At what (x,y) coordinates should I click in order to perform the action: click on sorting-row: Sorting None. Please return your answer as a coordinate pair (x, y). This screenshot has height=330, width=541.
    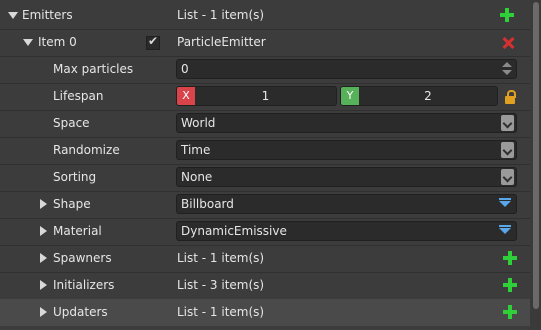
    Looking at the image, I should click on (265, 178).